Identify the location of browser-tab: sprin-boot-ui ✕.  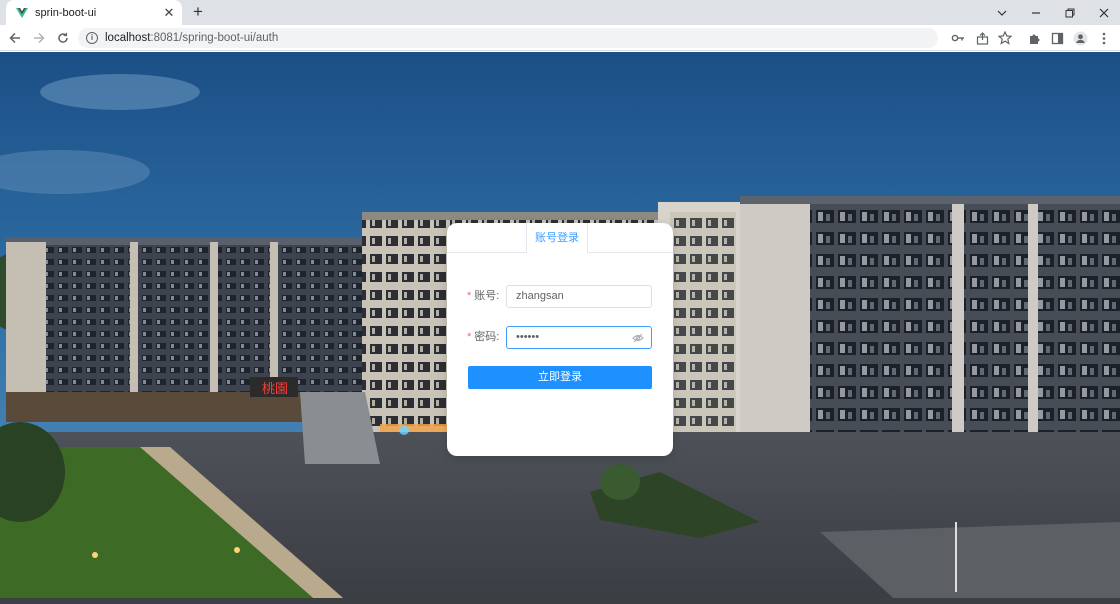
(94, 12).